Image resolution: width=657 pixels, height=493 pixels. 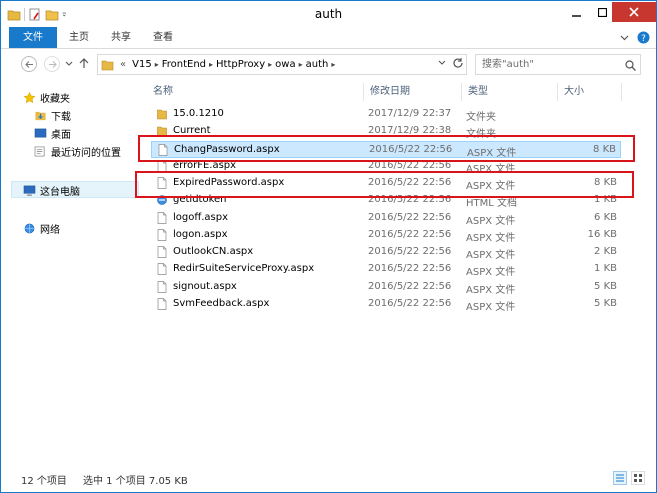 I want to click on column-header-name: 名称, so click(x=255, y=92).